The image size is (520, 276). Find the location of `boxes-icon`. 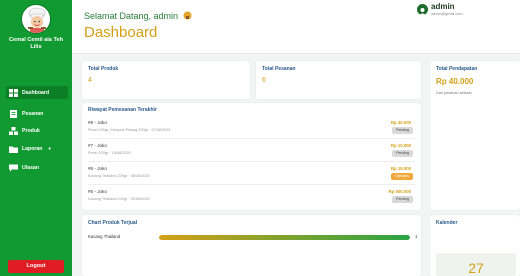

boxes-icon is located at coordinates (13, 130).